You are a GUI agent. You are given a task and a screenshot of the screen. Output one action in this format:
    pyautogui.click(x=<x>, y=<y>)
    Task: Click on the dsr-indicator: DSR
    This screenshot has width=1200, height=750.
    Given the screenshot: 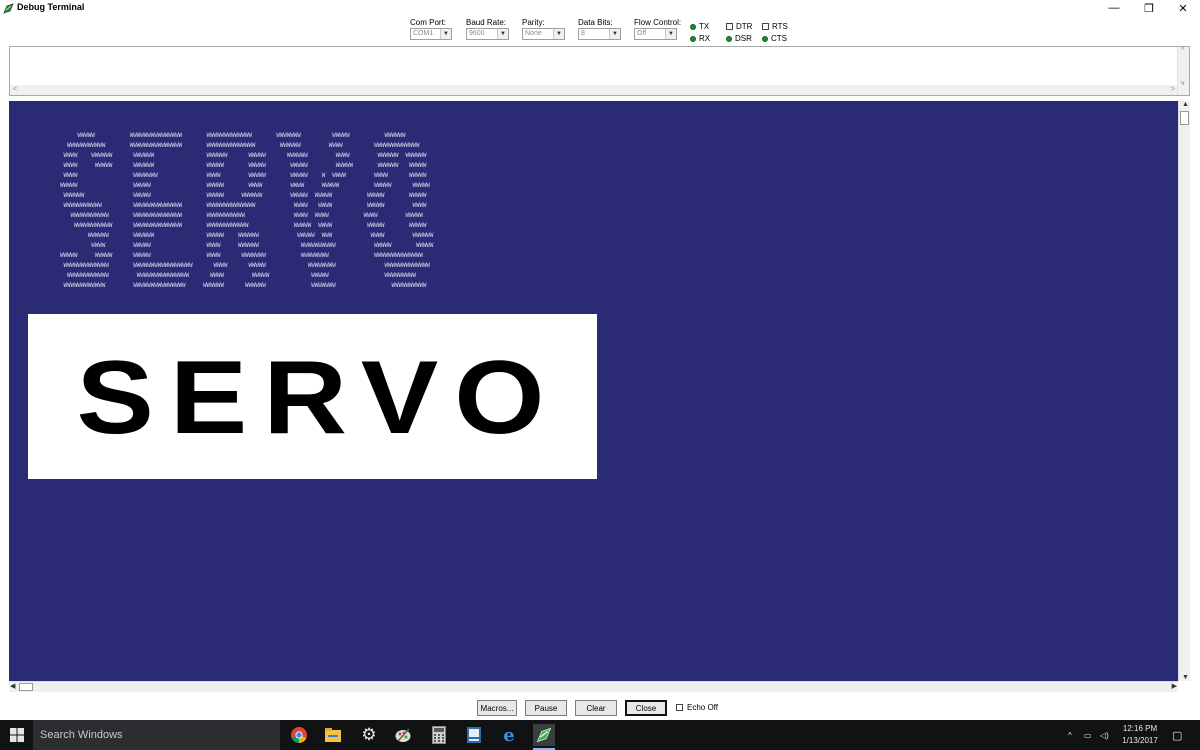 What is the action you would take?
    pyautogui.click(x=739, y=38)
    